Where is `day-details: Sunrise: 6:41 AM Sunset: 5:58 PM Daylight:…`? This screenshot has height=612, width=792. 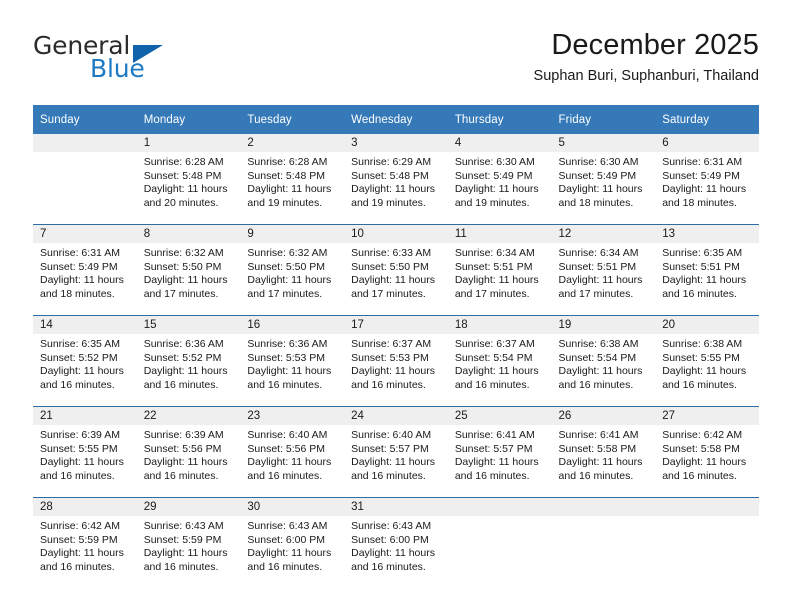 day-details: Sunrise: 6:41 AM Sunset: 5:58 PM Daylight:… is located at coordinates (604, 454).